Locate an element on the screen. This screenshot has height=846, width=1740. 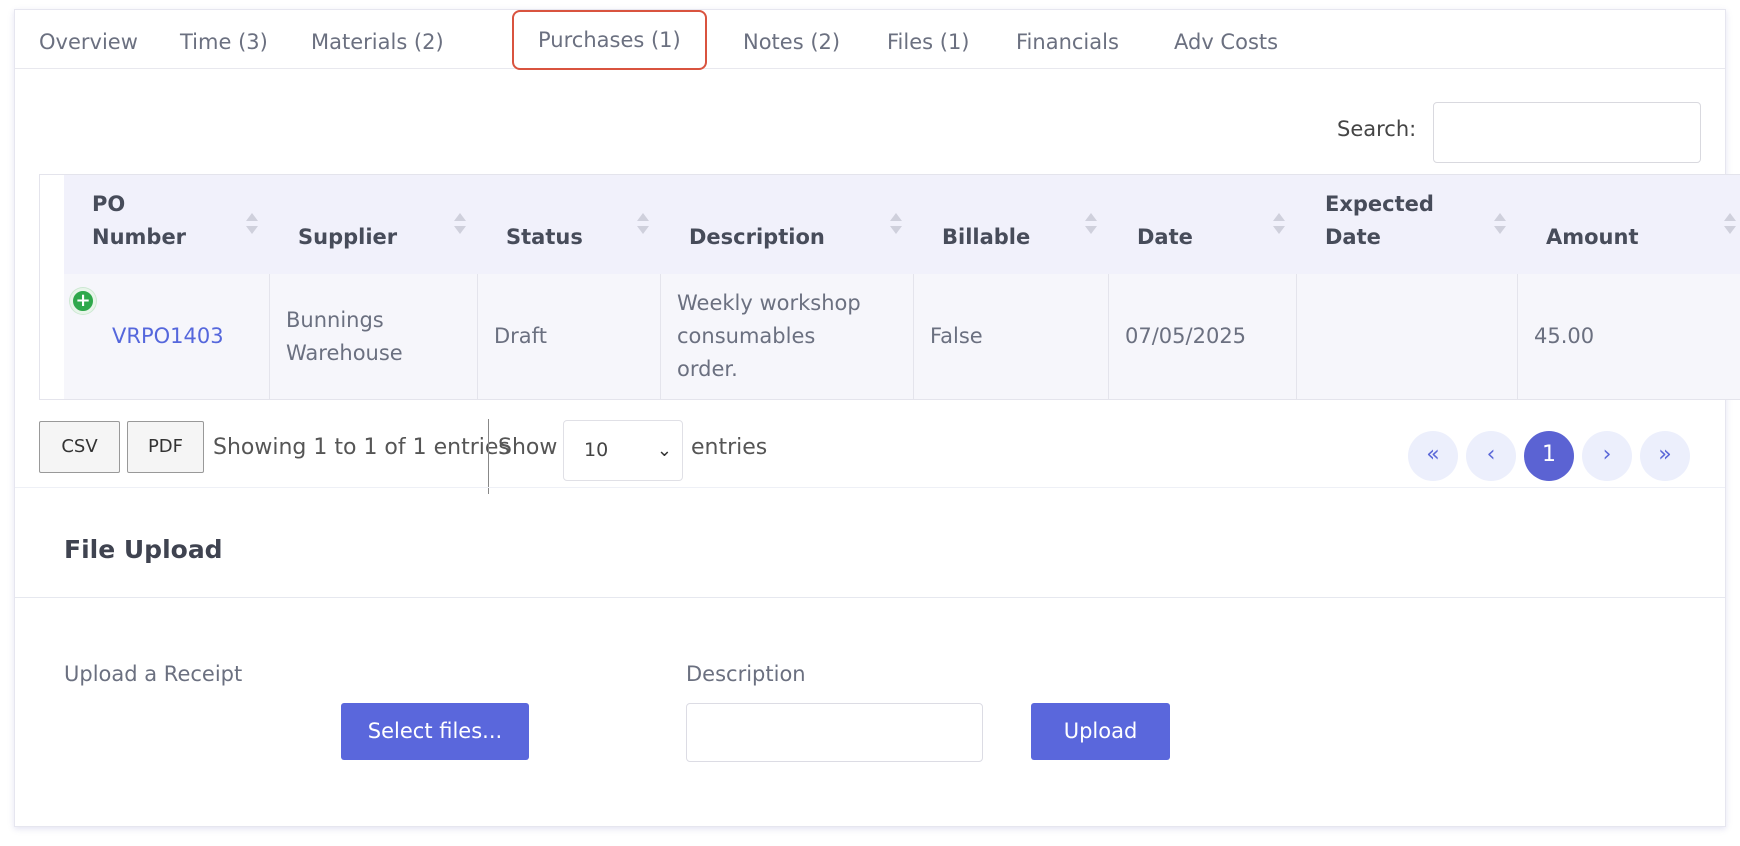
tab-notes: Notes (2) is located at coordinates (791, 42).